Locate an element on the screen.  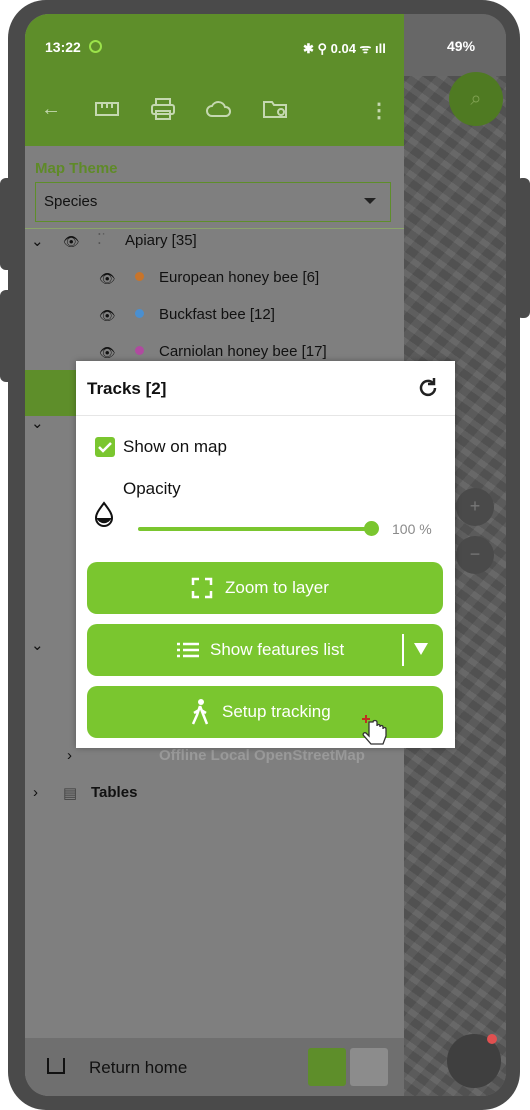
show-on-map-label: Show on map is located at coordinates (175, 447).